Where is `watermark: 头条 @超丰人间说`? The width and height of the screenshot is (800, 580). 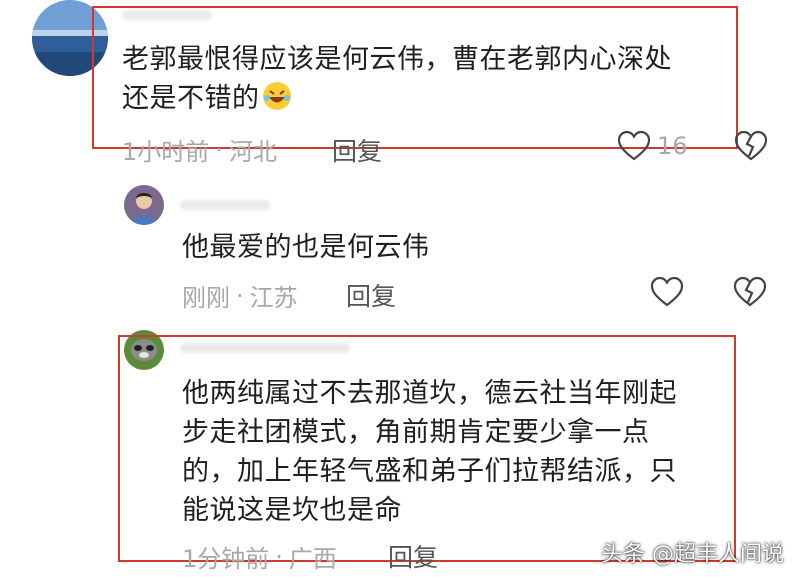
watermark: 头条 @超丰人间说 is located at coordinates (692, 554).